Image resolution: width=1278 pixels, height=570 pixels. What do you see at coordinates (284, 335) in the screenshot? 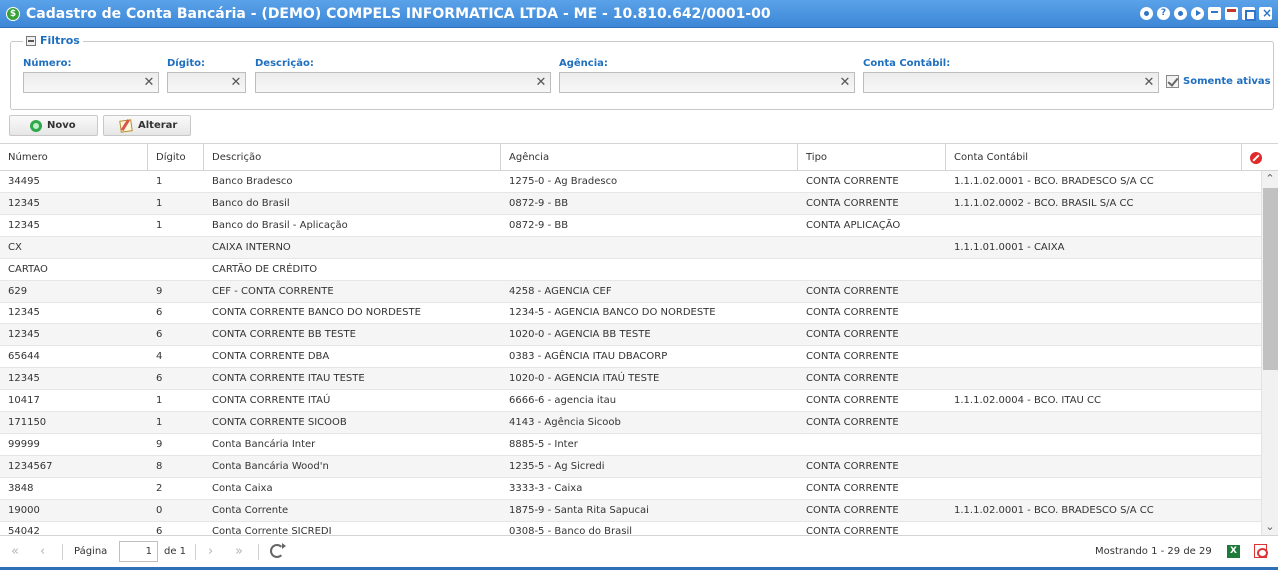
I see `cell-descricao: CONTA CORRENTE BB TESTE` at bounding box center [284, 335].